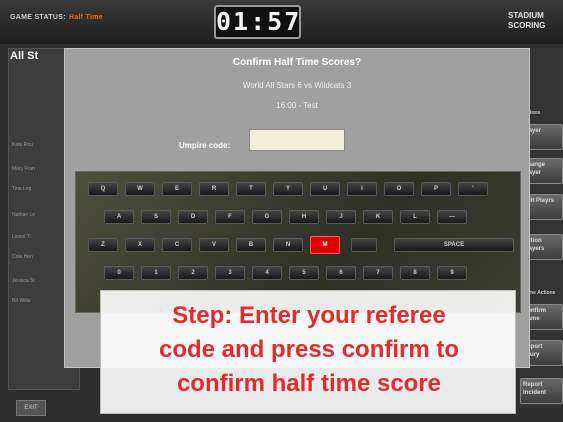 The height and width of the screenshot is (422, 563). What do you see at coordinates (452, 217) in the screenshot?
I see `key-dash: —` at bounding box center [452, 217].